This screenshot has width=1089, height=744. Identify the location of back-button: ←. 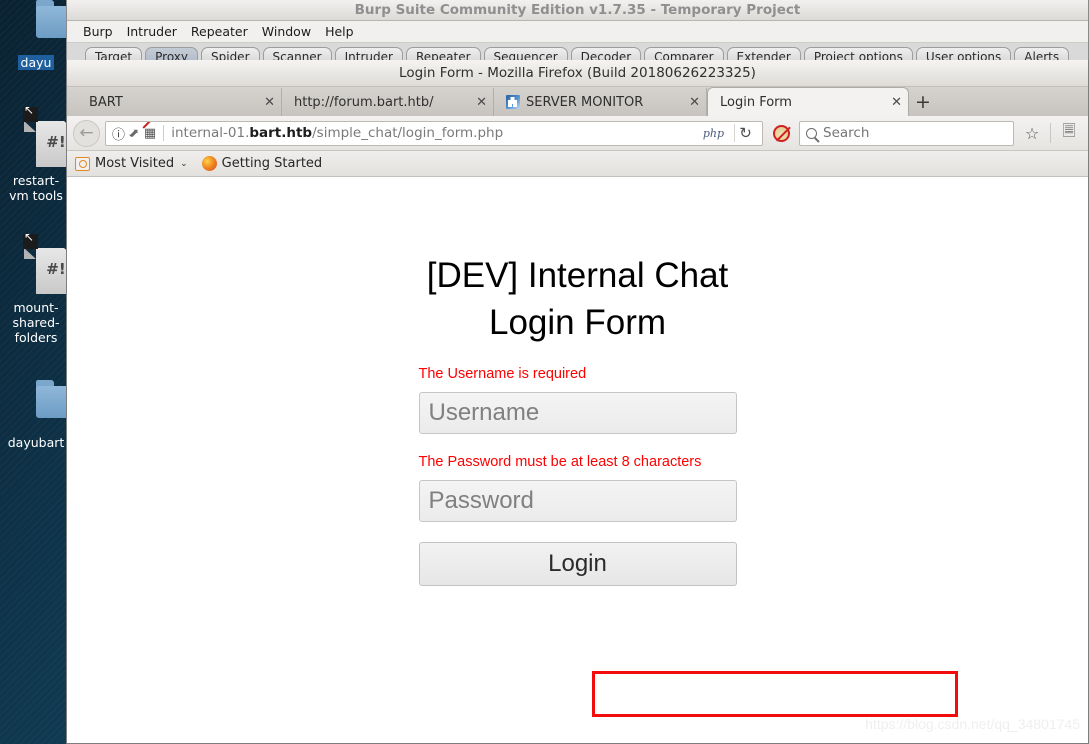
(86, 133).